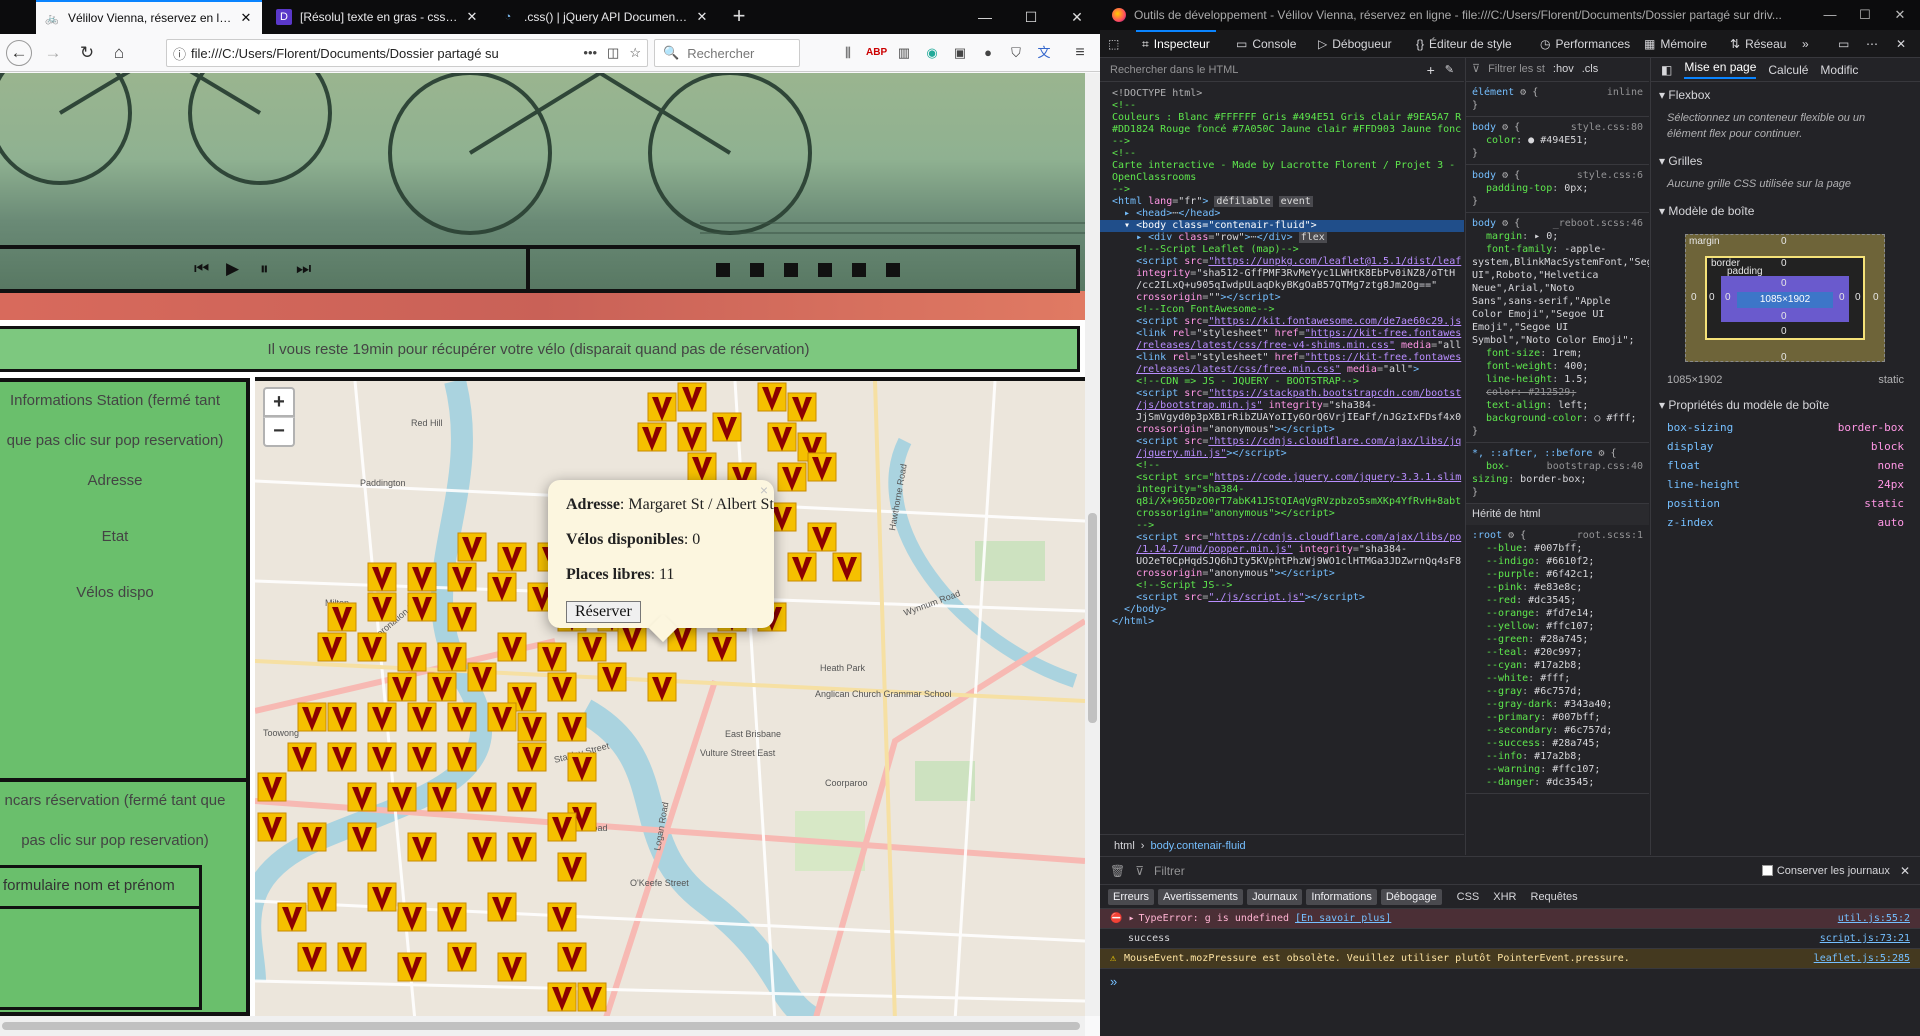 The width and height of the screenshot is (1920, 1036). What do you see at coordinates (613, 53) in the screenshot?
I see `pocket-icon: ◫` at bounding box center [613, 53].